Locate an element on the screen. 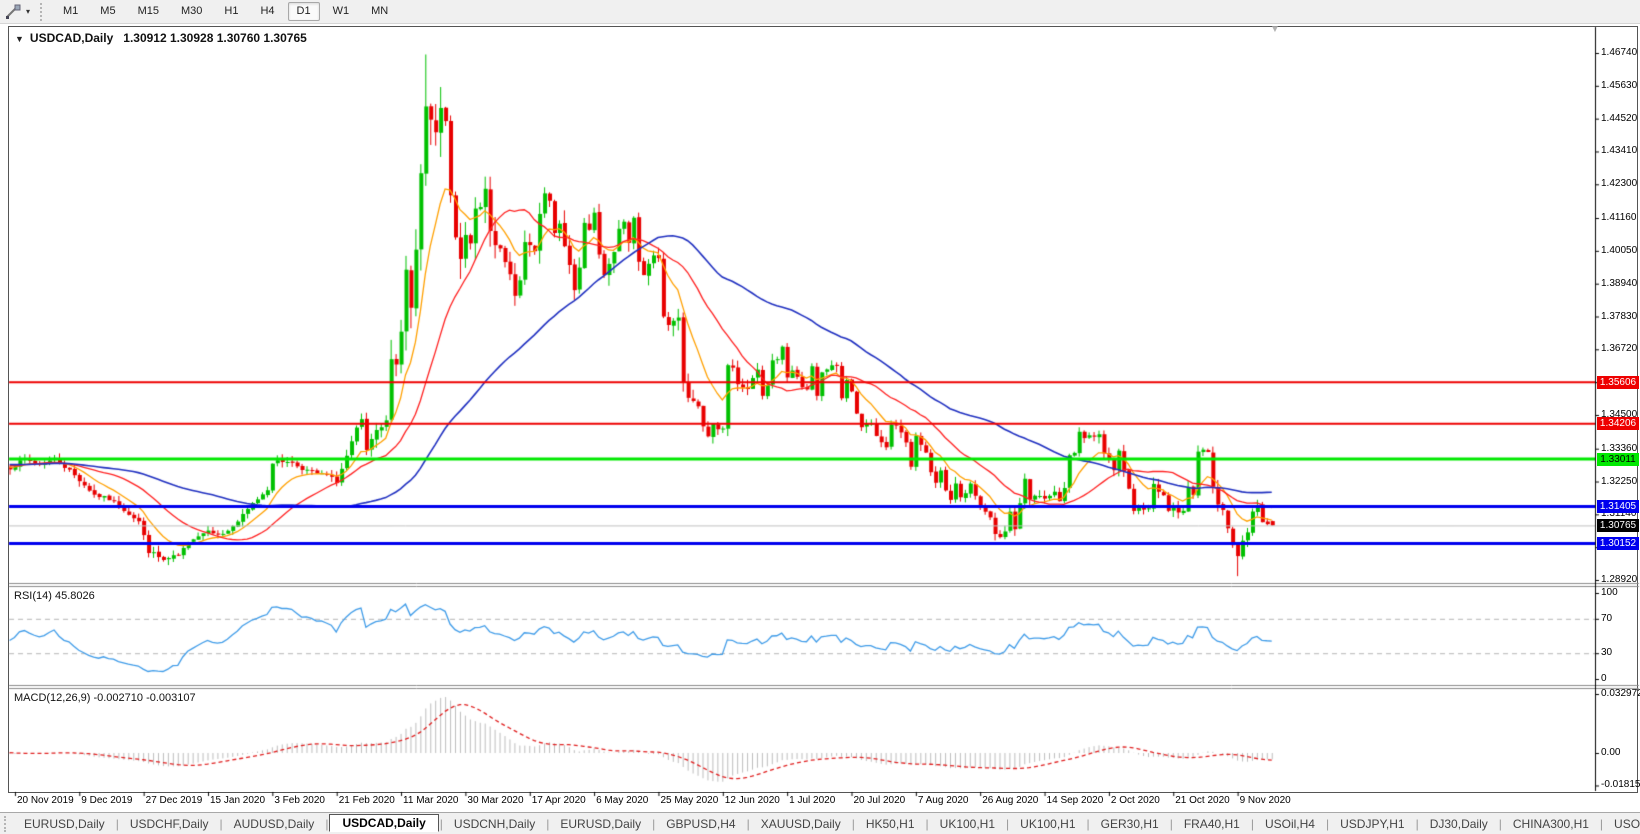 The width and height of the screenshot is (1640, 834). level-price-tag: 1.35606 is located at coordinates (1618, 382).